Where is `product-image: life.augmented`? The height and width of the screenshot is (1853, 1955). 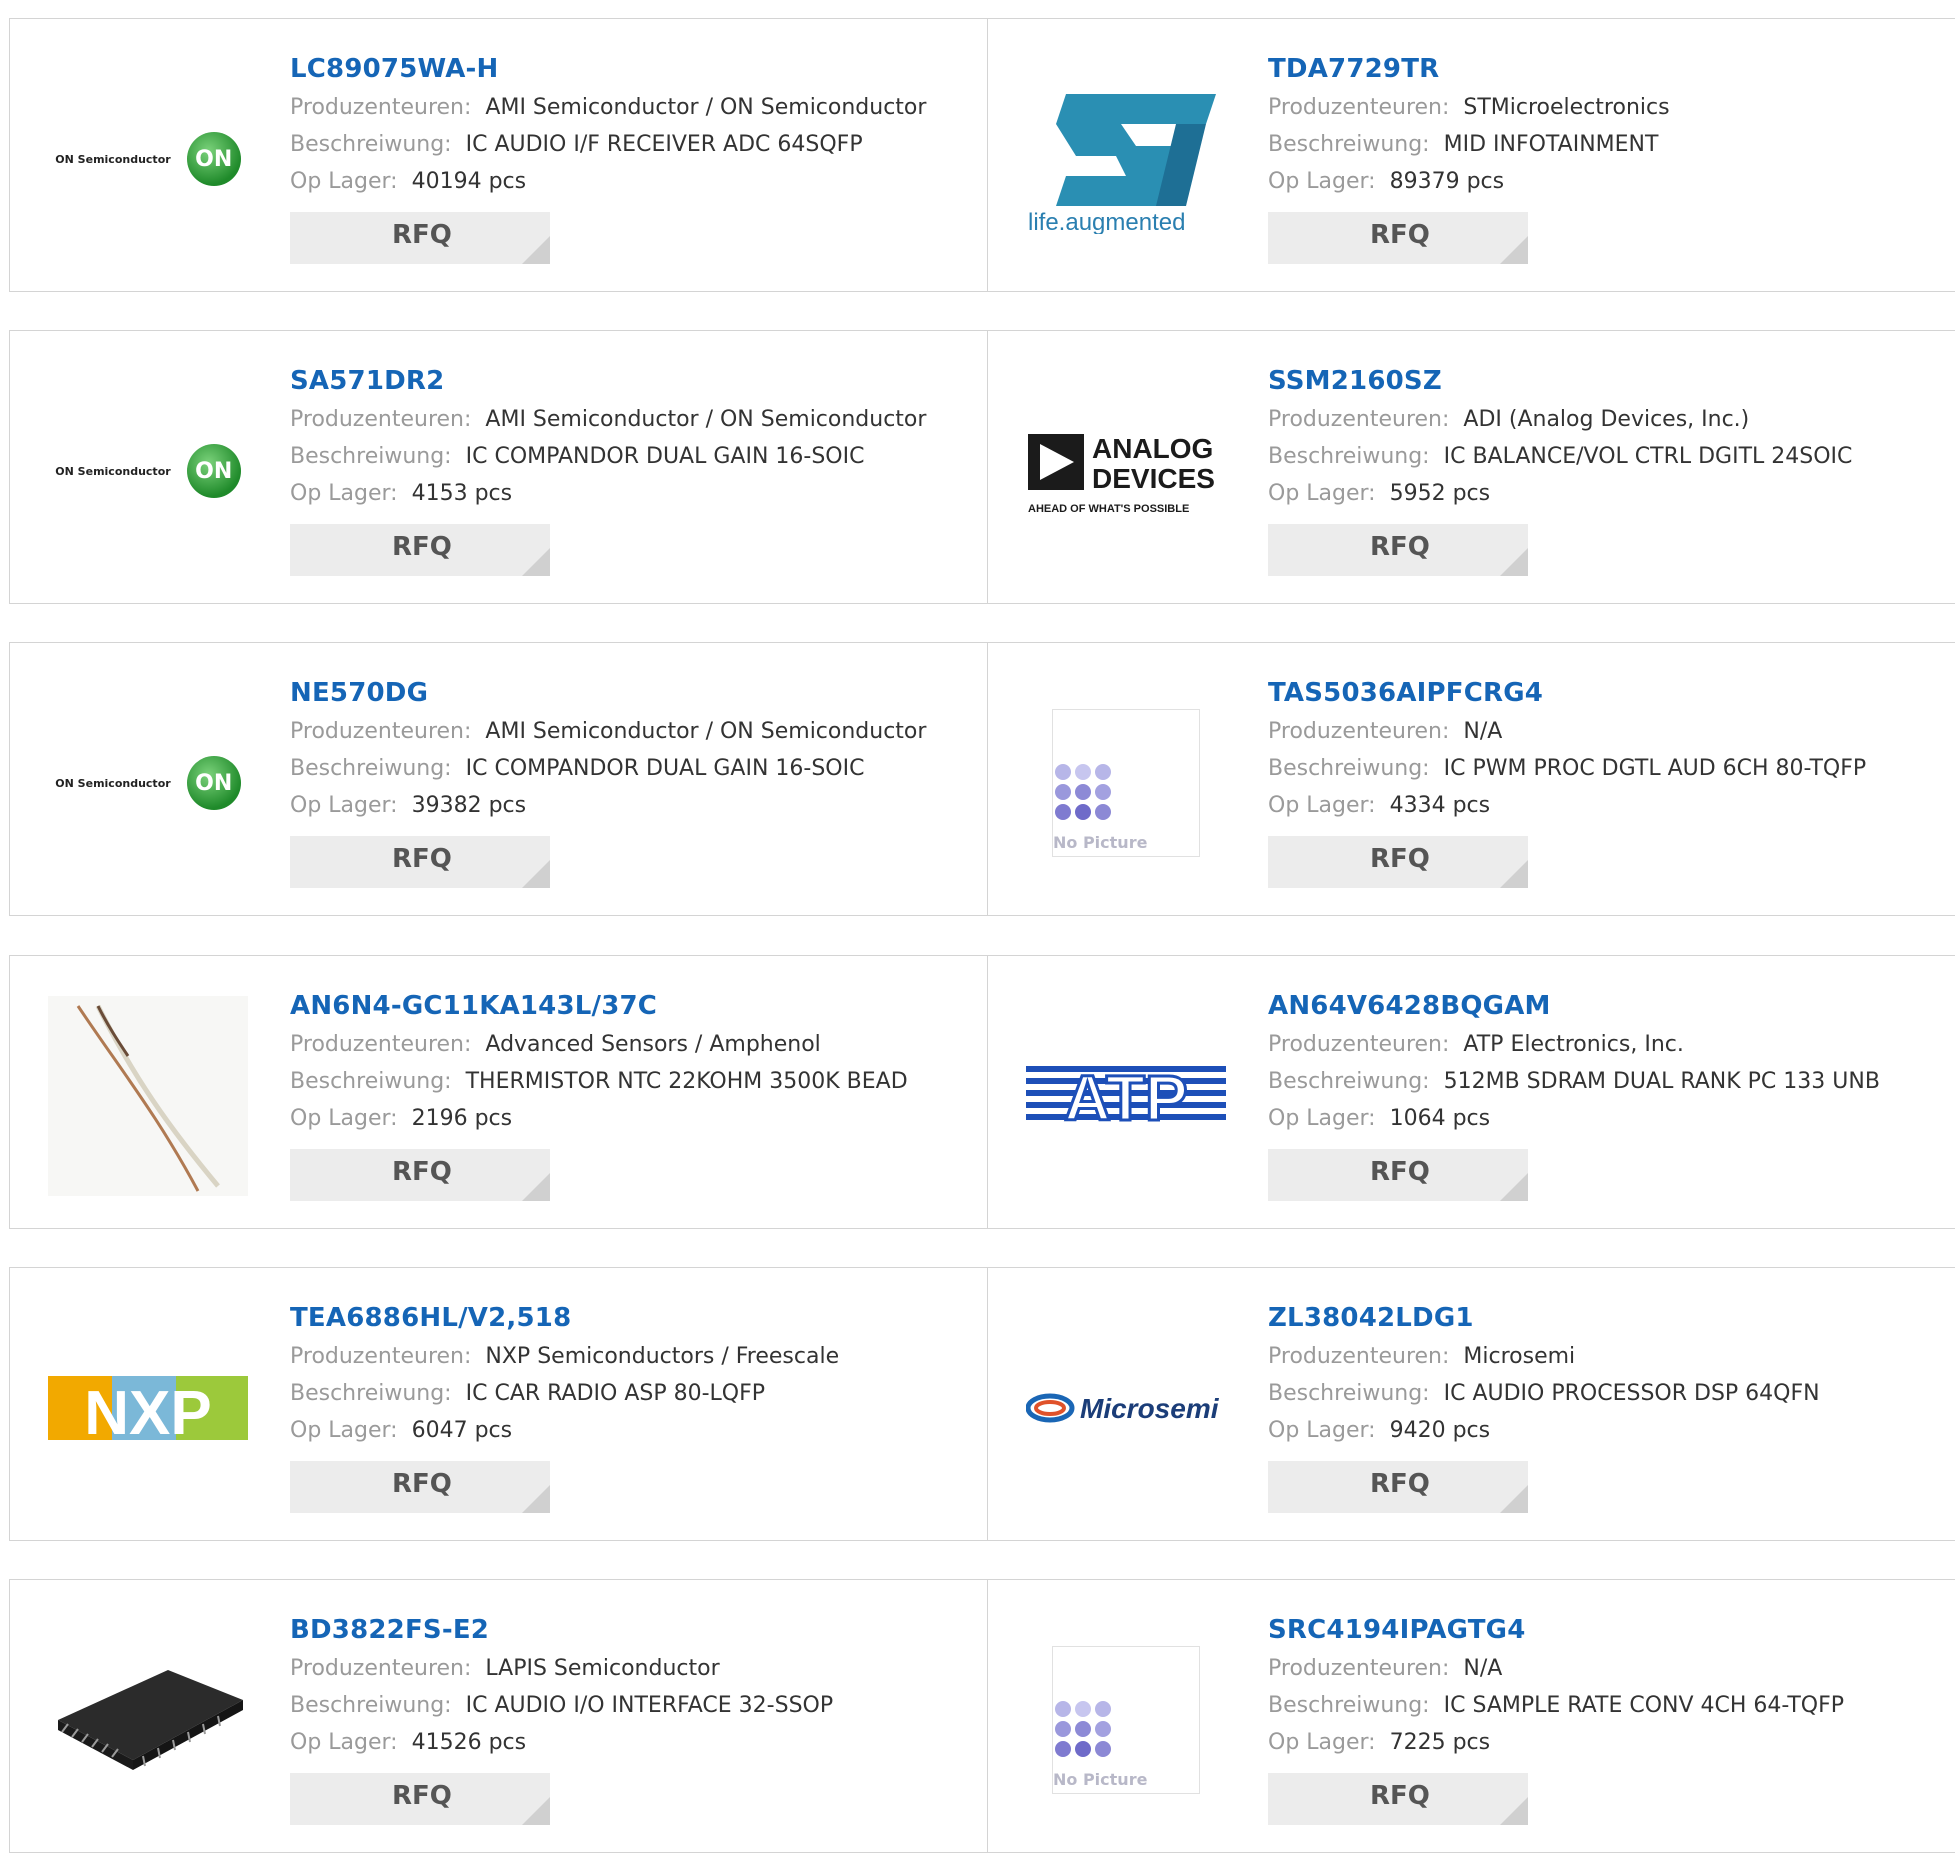 product-image: life.augmented is located at coordinates (1126, 159).